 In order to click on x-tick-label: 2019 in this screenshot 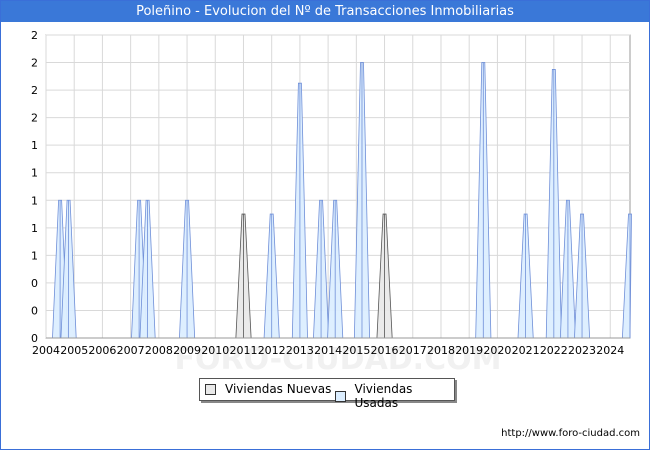, I will do `click(469, 350)`.